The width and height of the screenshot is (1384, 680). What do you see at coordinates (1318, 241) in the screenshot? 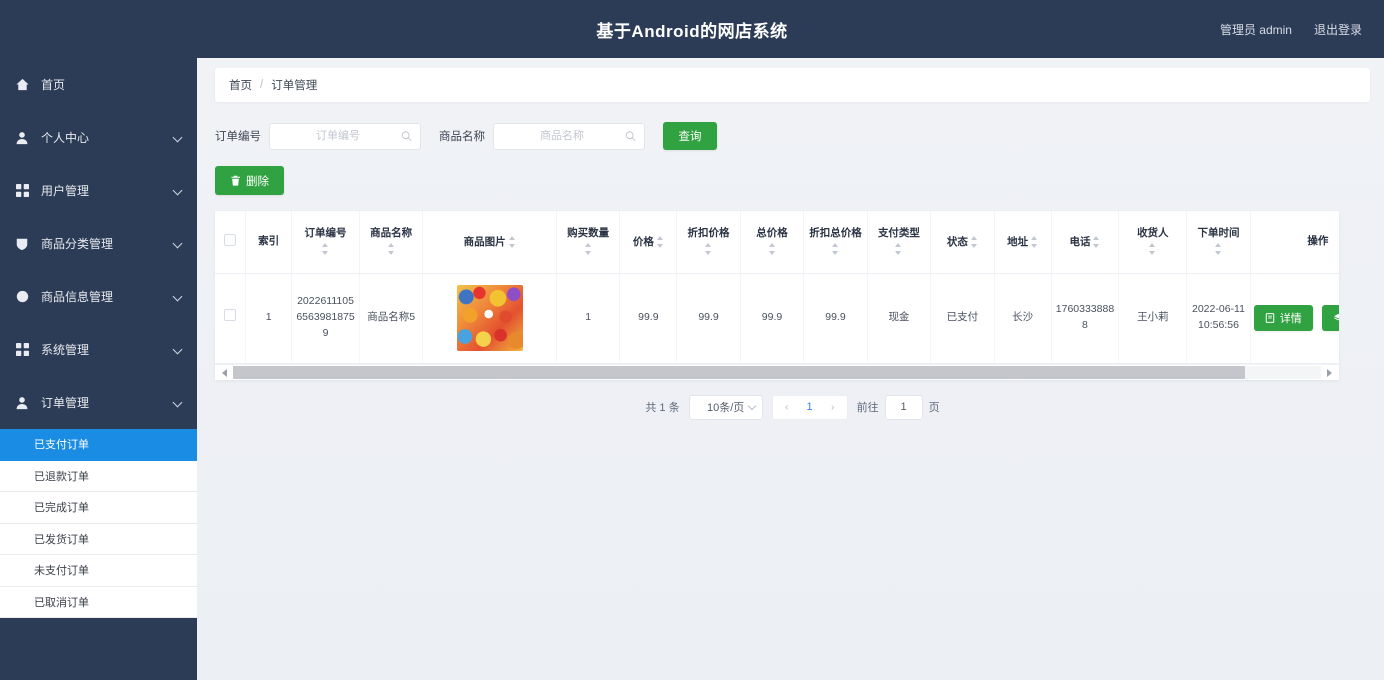
I see `col-operations-label: 操作` at bounding box center [1318, 241].